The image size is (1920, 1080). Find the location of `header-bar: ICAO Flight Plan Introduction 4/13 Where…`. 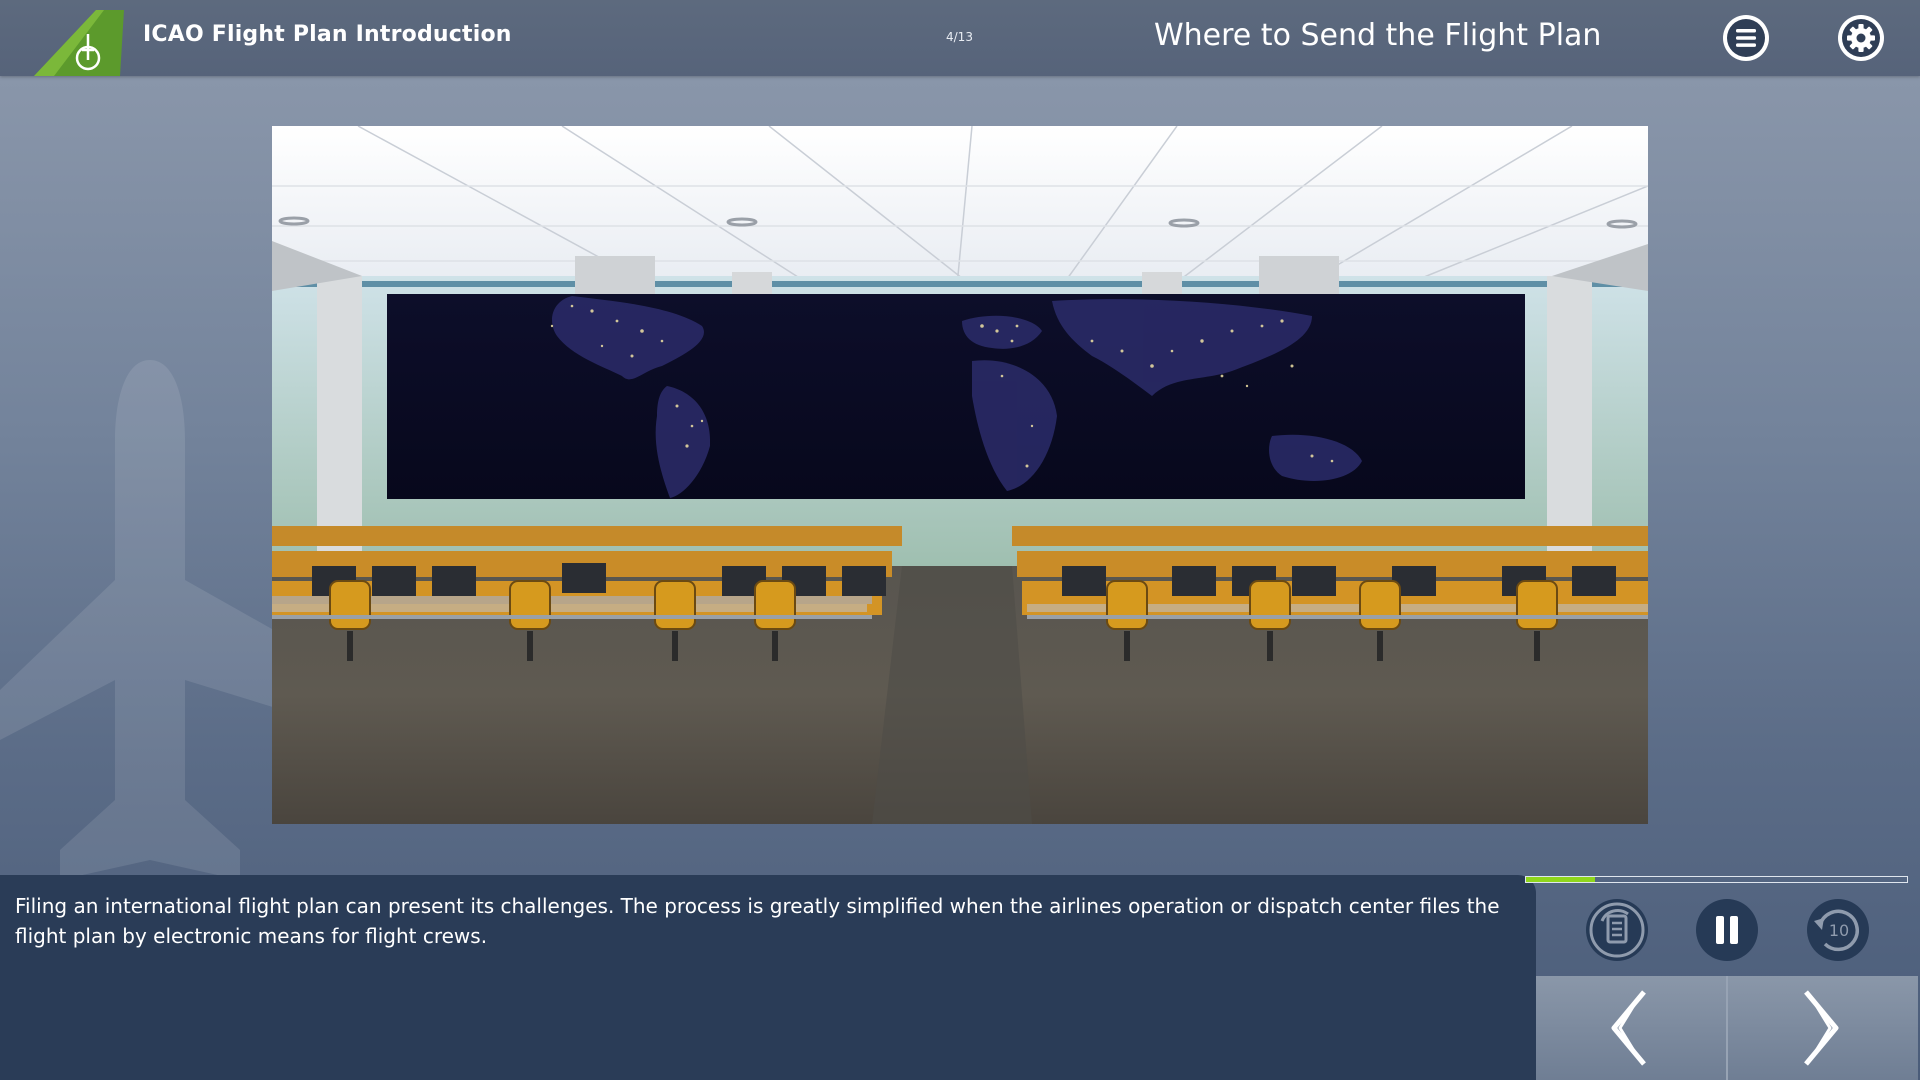

header-bar: ICAO Flight Plan Introduction 4/13 Where… is located at coordinates (960, 38).